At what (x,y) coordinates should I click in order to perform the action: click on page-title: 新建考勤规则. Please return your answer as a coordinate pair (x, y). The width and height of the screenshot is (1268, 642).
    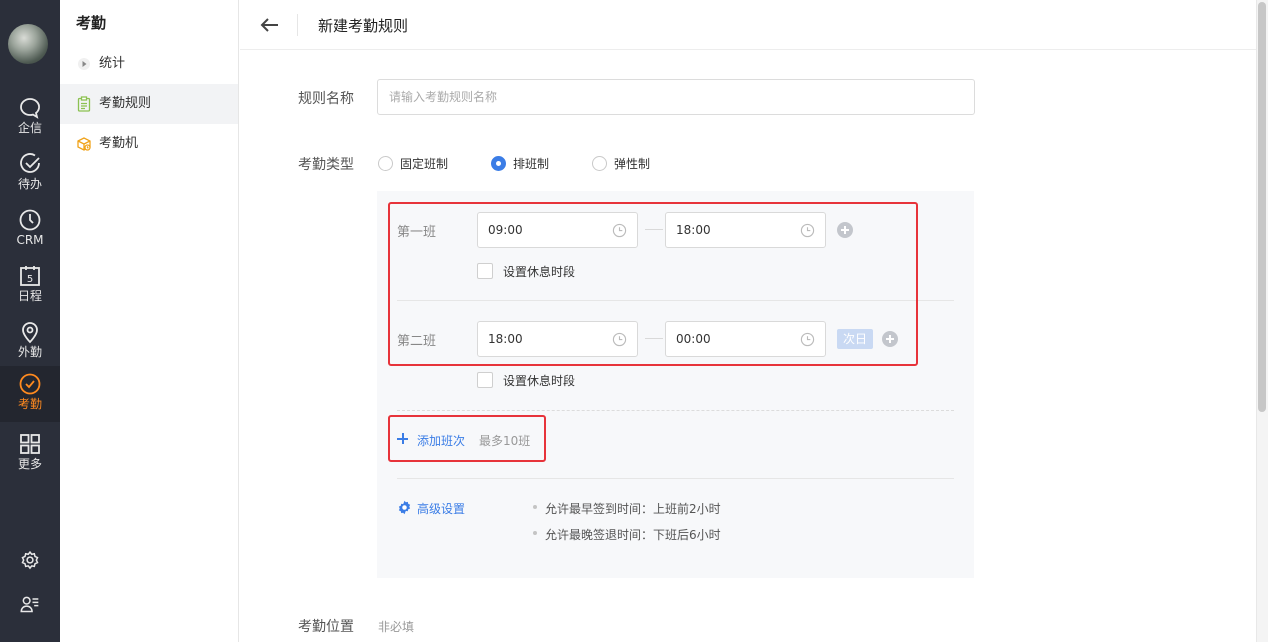
    Looking at the image, I should click on (363, 26).